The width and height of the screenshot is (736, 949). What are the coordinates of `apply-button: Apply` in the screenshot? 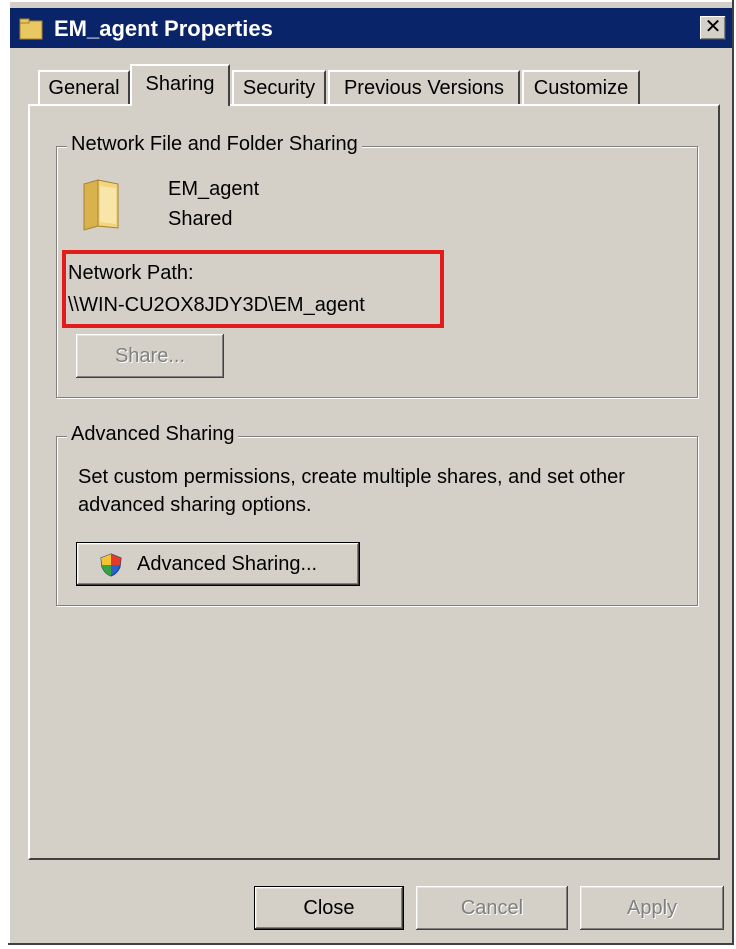 It's located at (652, 908).